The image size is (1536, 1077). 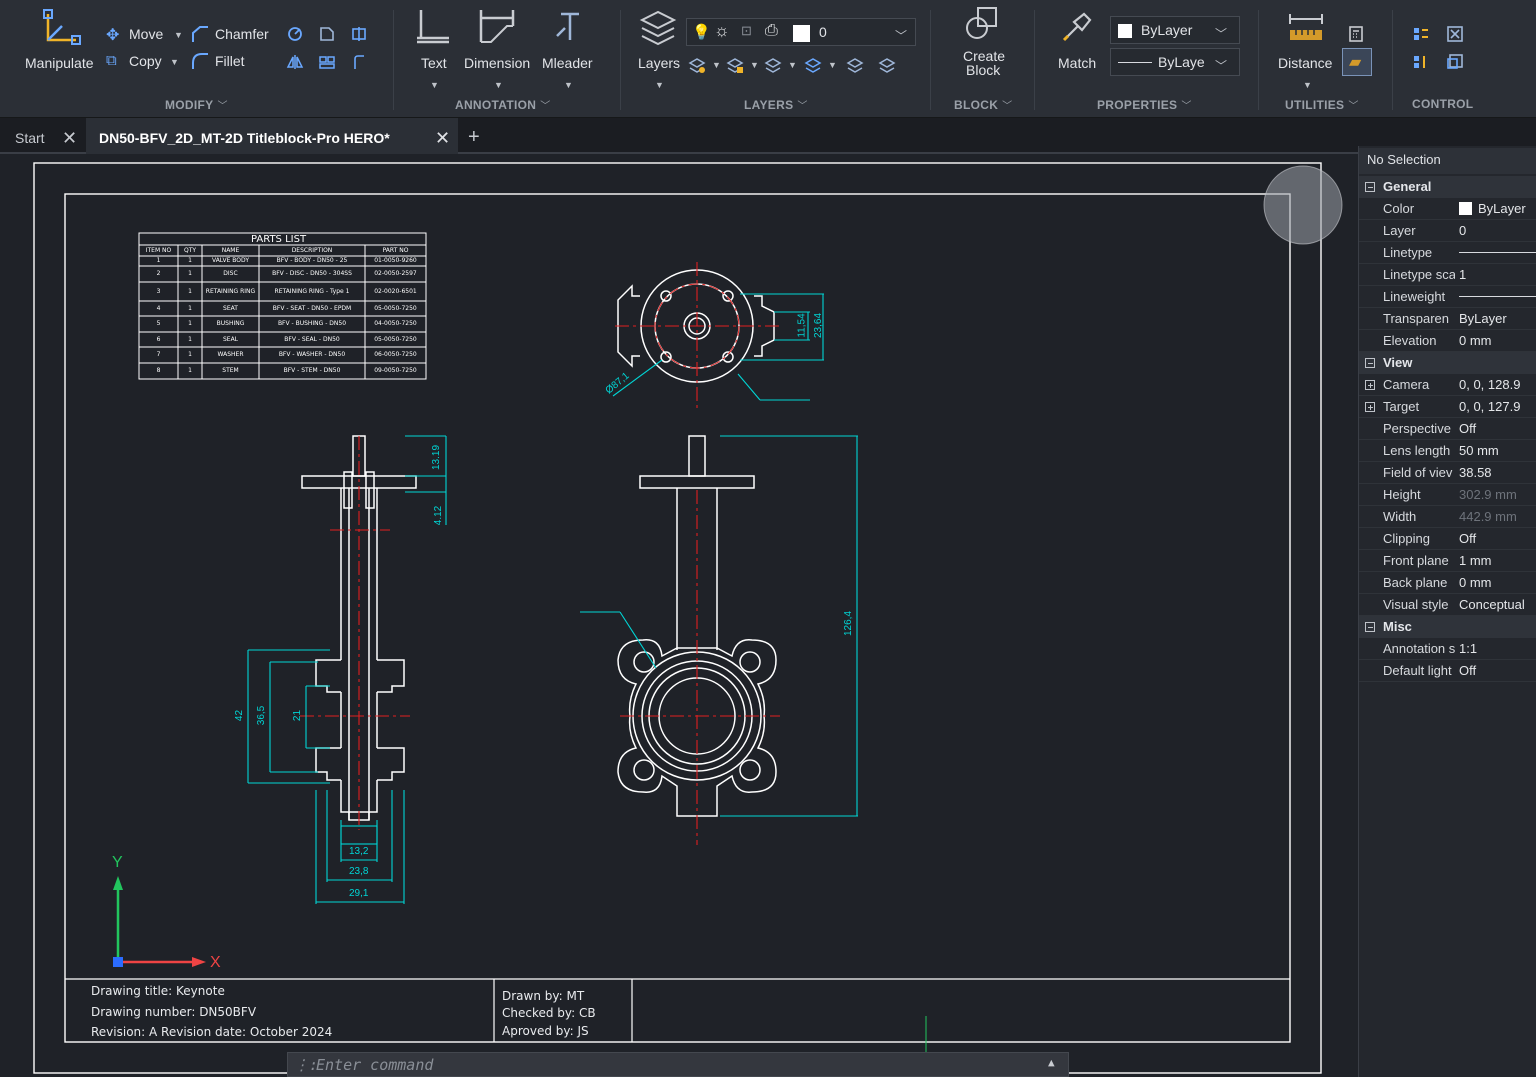 What do you see at coordinates (1447, 627) in the screenshot?
I see `category-misc: Misc` at bounding box center [1447, 627].